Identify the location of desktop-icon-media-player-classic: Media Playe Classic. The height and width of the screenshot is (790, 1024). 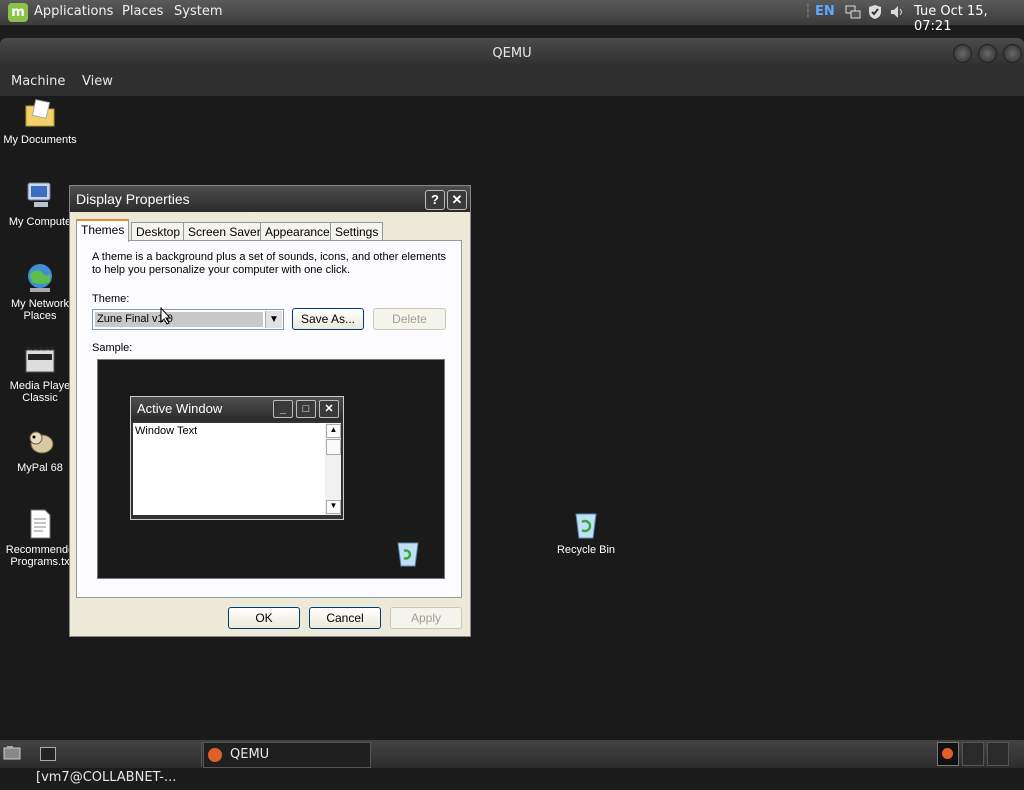
(40, 374).